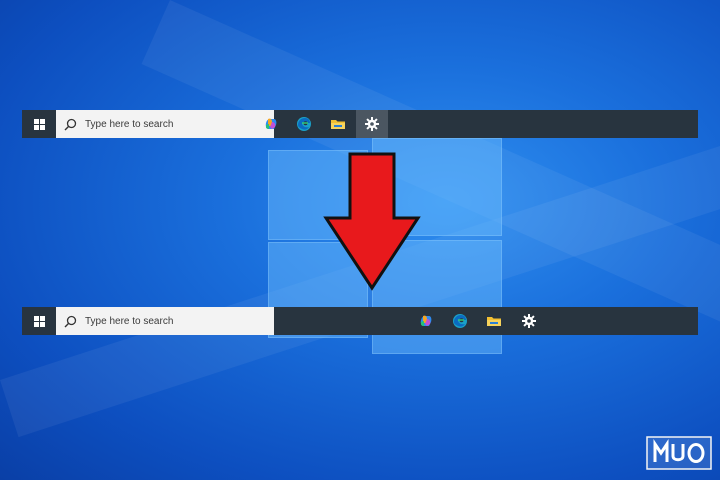 The height and width of the screenshot is (480, 720). I want to click on muo-watermark-logo, so click(679, 453).